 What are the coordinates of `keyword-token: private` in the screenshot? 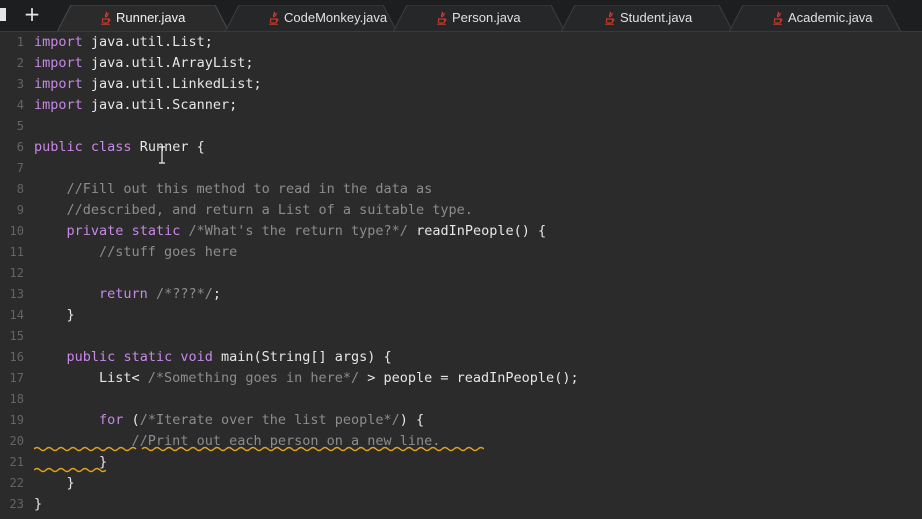 It's located at (95, 231).